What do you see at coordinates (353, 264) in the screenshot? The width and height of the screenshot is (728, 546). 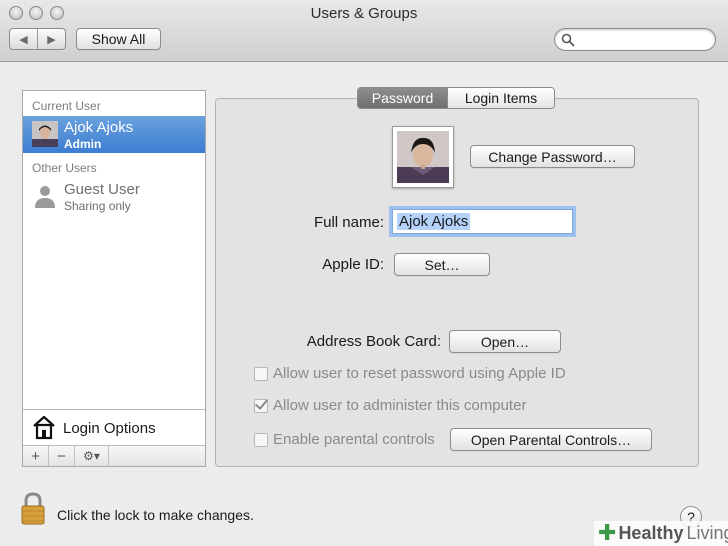 I see `apple-id-label: Apple ID:` at bounding box center [353, 264].